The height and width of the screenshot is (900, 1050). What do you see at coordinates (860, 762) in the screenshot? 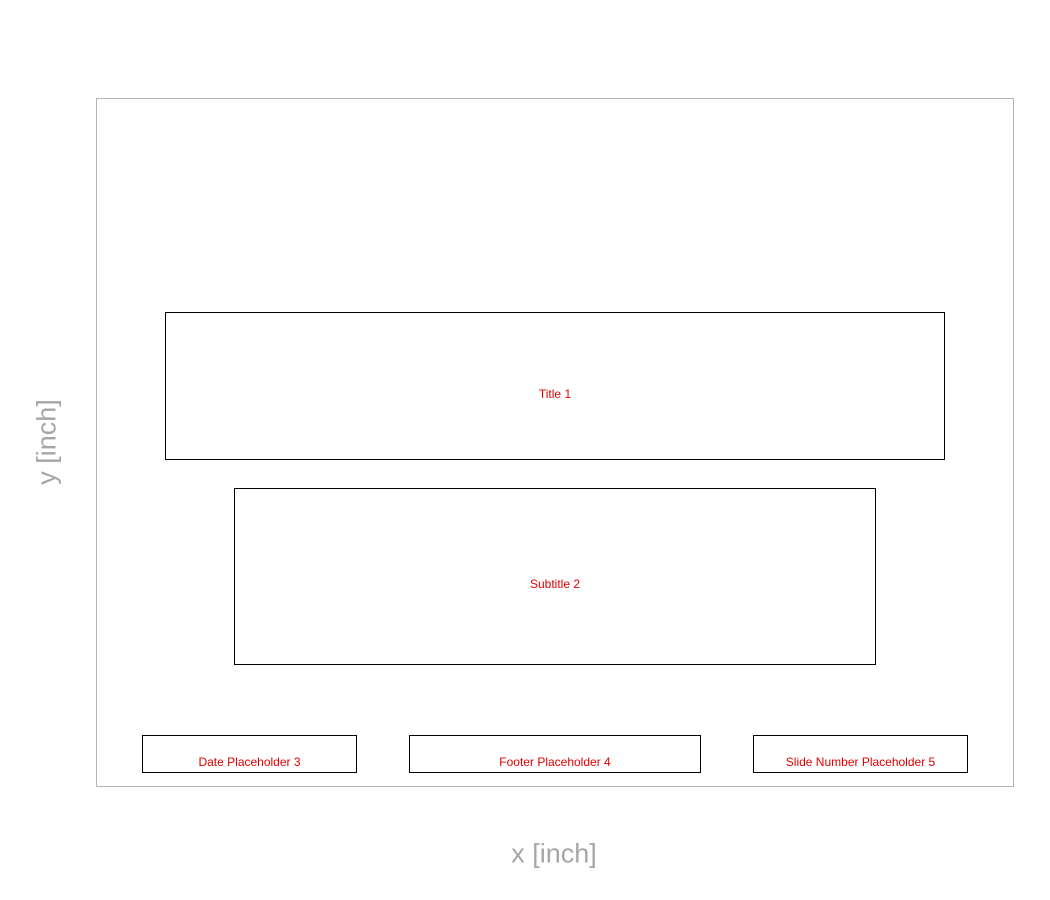
I see `slide-number-placeholder-label: Slide Number Placeholder 5` at bounding box center [860, 762].